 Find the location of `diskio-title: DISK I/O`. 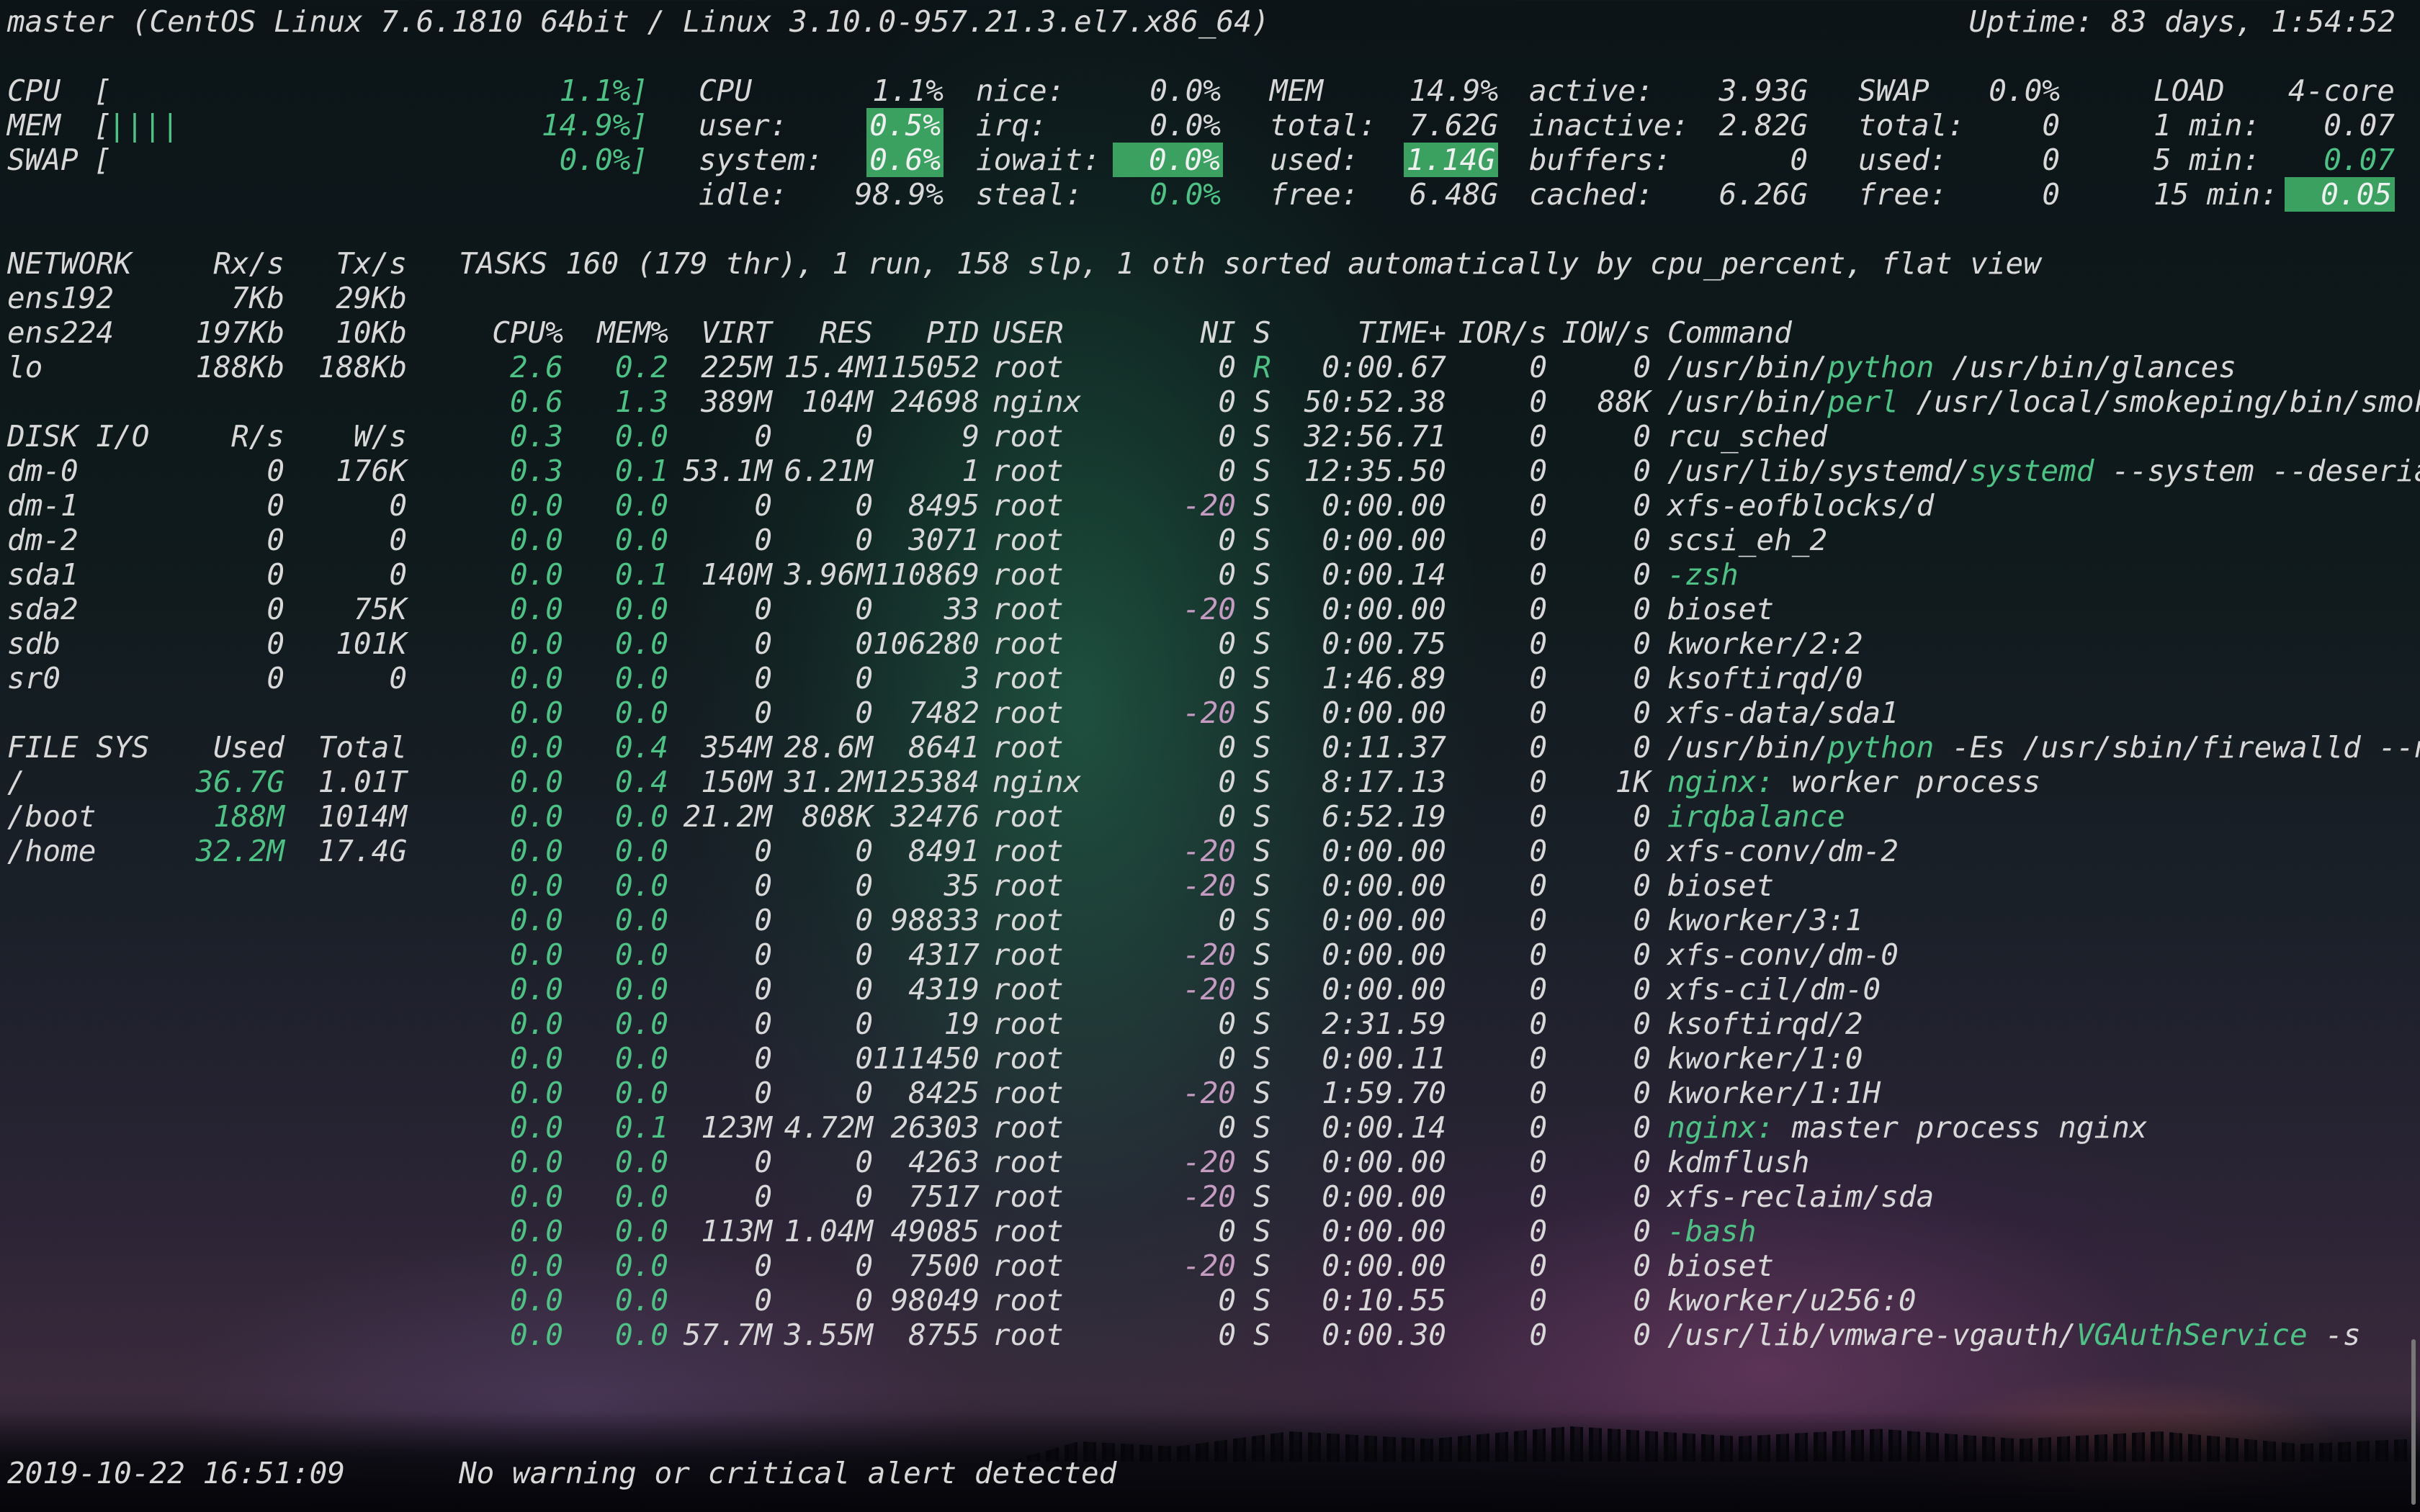

diskio-title: DISK I/O is located at coordinates (78, 436).